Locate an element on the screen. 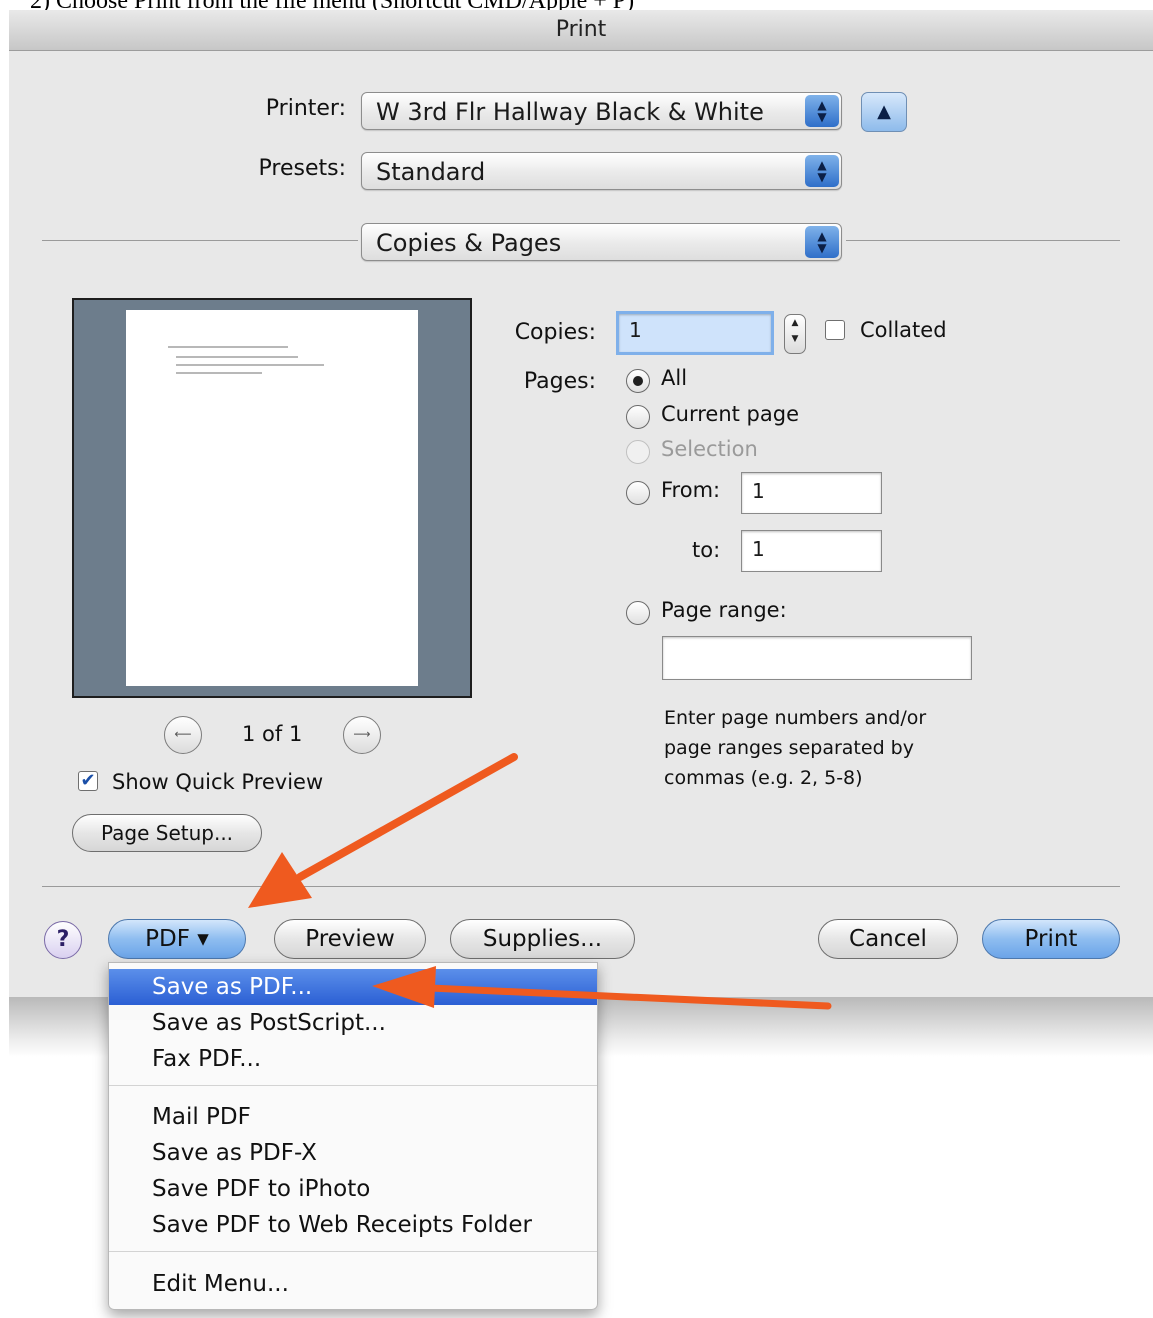 This screenshot has width=1153, height=1318. radio-from is located at coordinates (638, 493).